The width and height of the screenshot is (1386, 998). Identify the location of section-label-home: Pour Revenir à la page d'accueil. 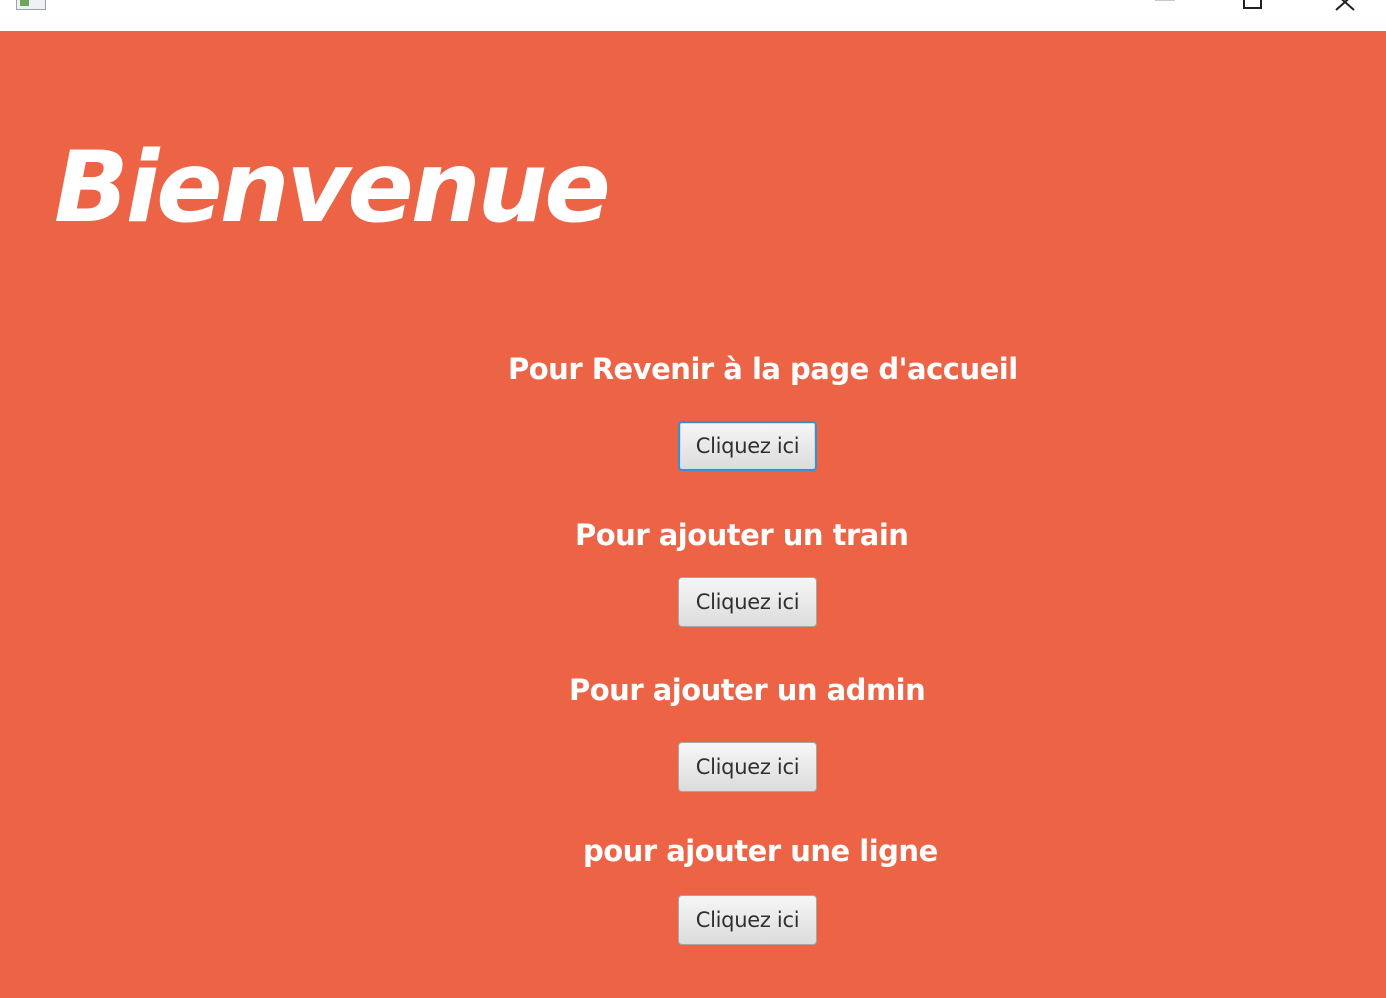
(763, 369).